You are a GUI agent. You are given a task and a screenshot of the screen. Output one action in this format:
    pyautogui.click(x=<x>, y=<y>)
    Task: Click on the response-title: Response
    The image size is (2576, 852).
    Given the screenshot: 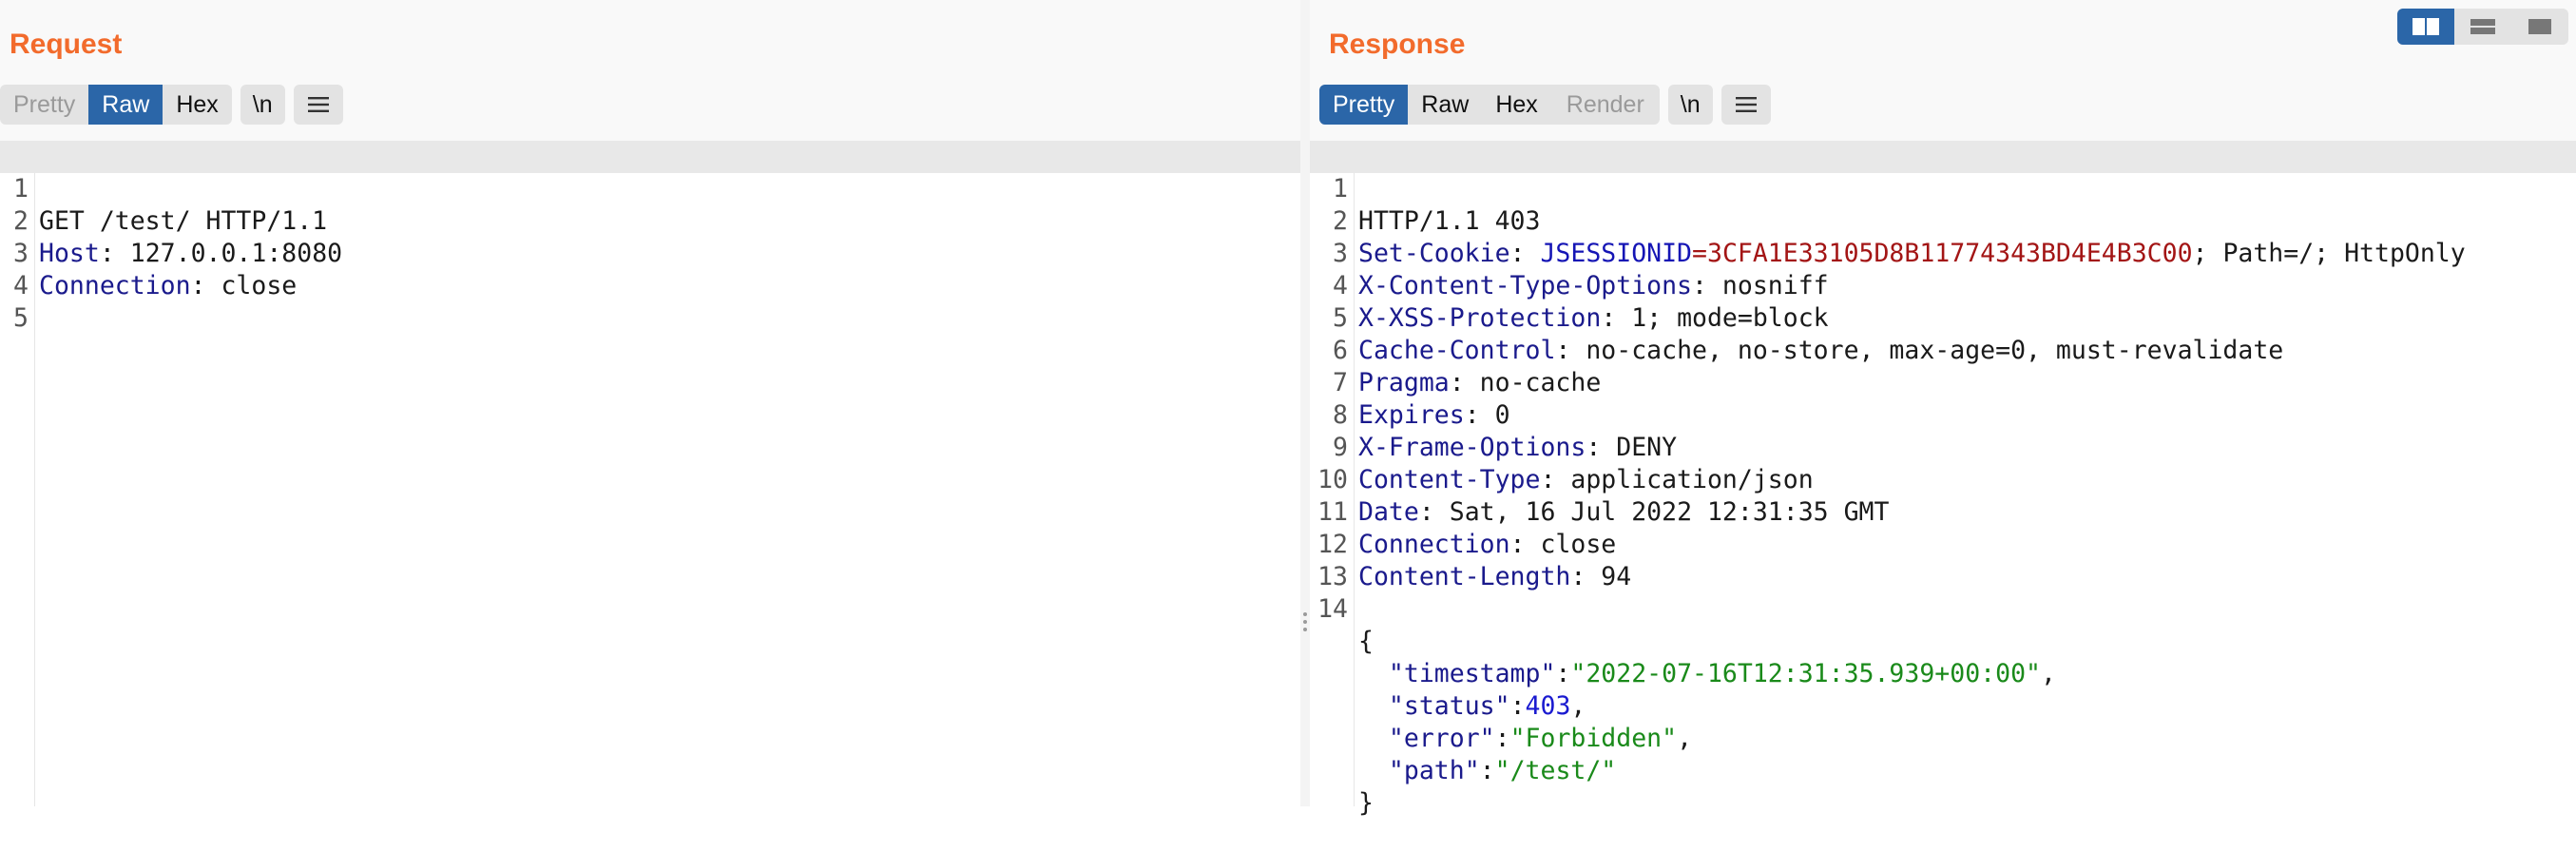 What is the action you would take?
    pyautogui.click(x=1398, y=44)
    